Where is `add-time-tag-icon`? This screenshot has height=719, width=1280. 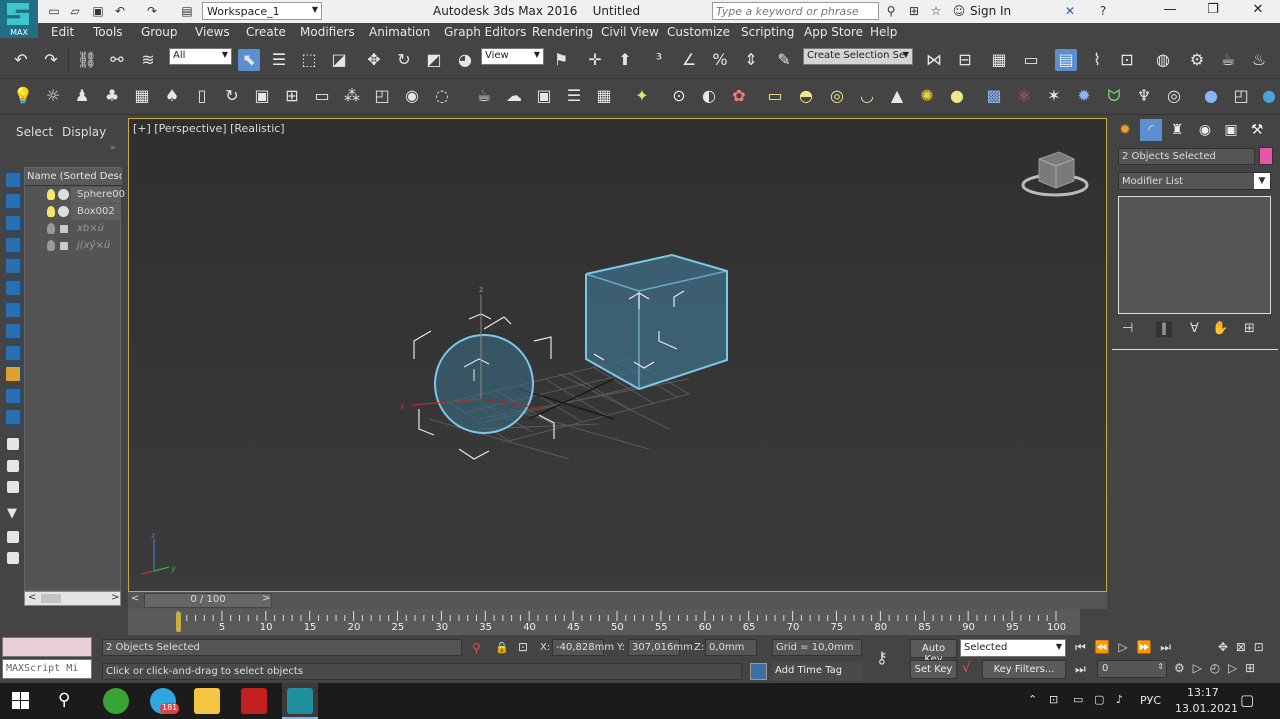
add-time-tag-icon is located at coordinates (758, 671).